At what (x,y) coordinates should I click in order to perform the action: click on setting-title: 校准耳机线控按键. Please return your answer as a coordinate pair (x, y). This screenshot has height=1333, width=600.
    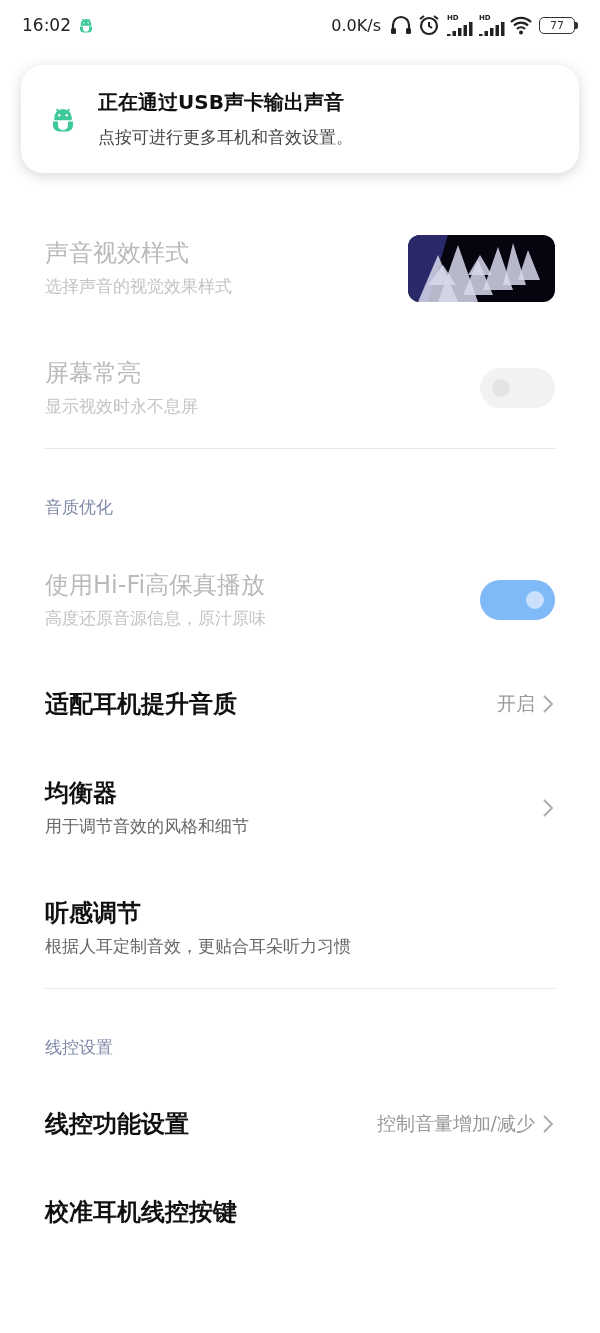
    Looking at the image, I should click on (300, 1212).